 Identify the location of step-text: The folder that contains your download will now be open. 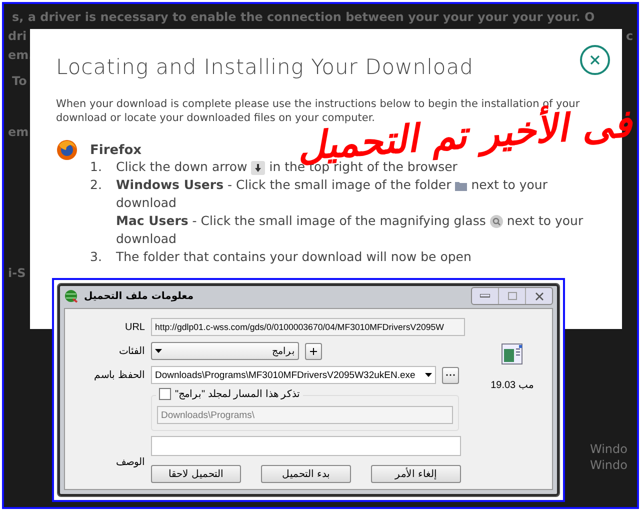
(294, 257).